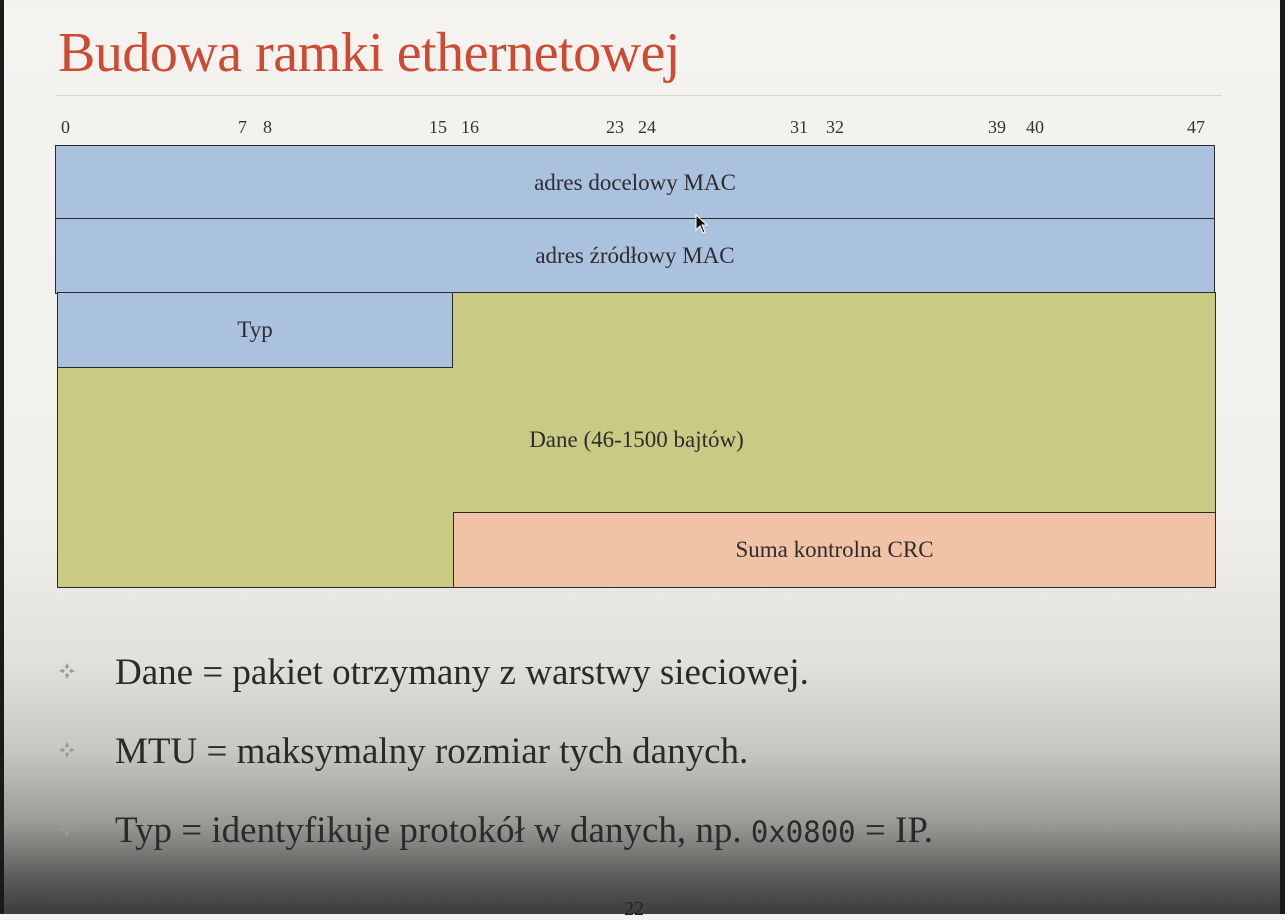 This screenshot has height=920, width=1285. I want to click on bit-label: 16, so click(470, 127).